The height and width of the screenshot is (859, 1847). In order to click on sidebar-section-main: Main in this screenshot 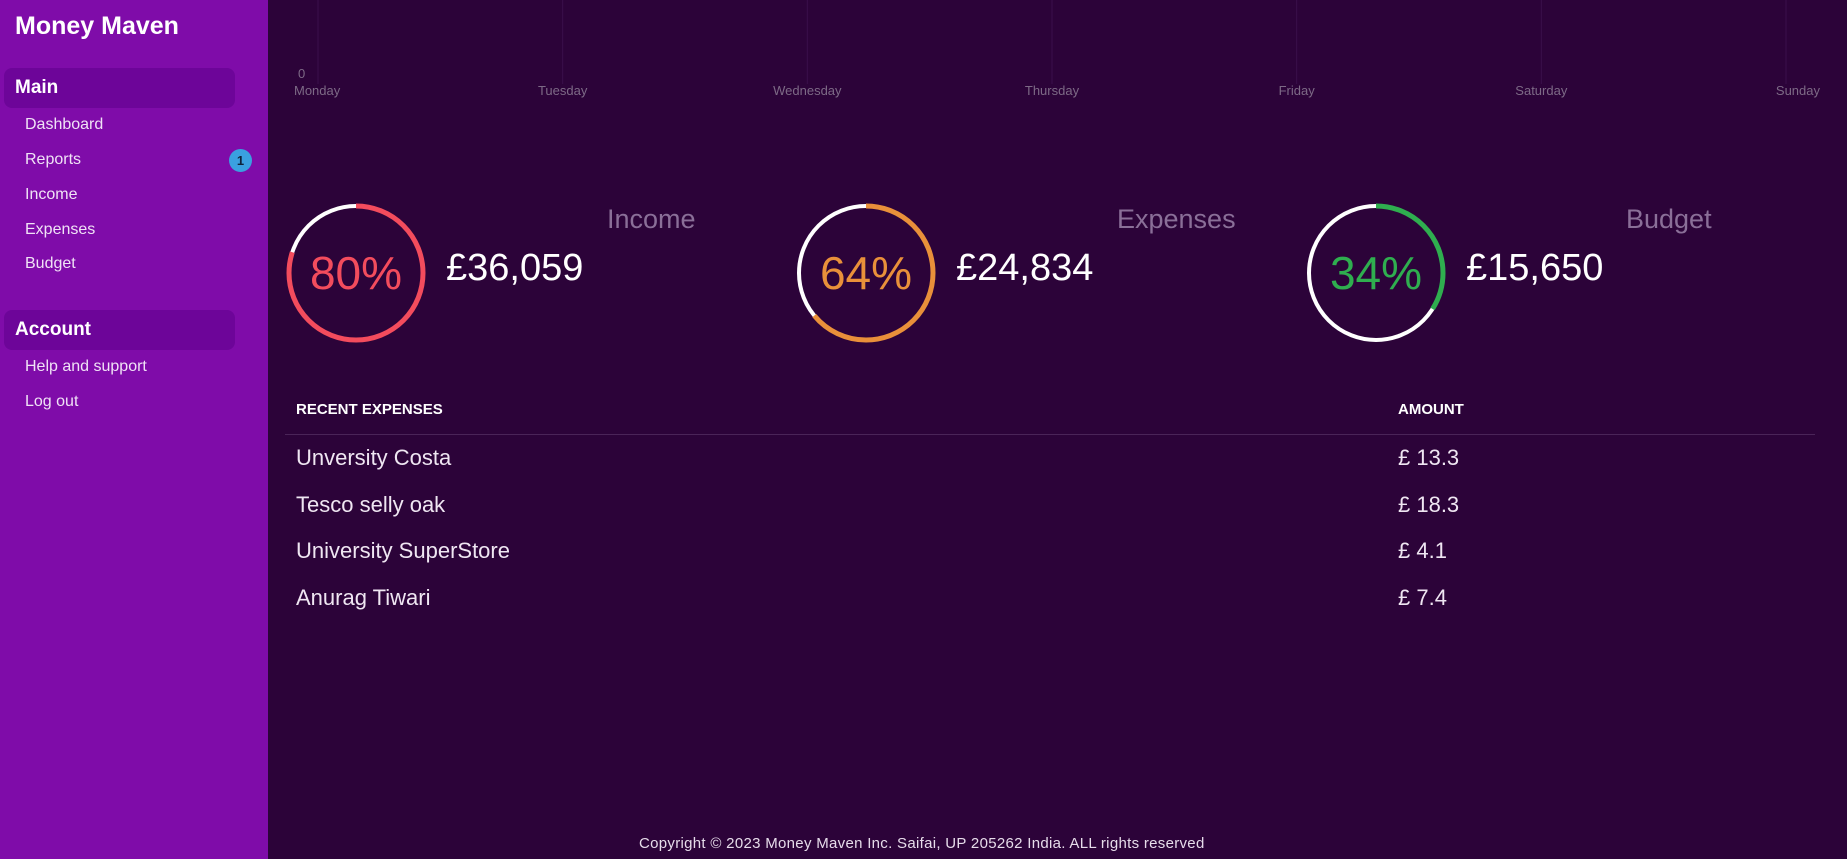, I will do `click(119, 88)`.